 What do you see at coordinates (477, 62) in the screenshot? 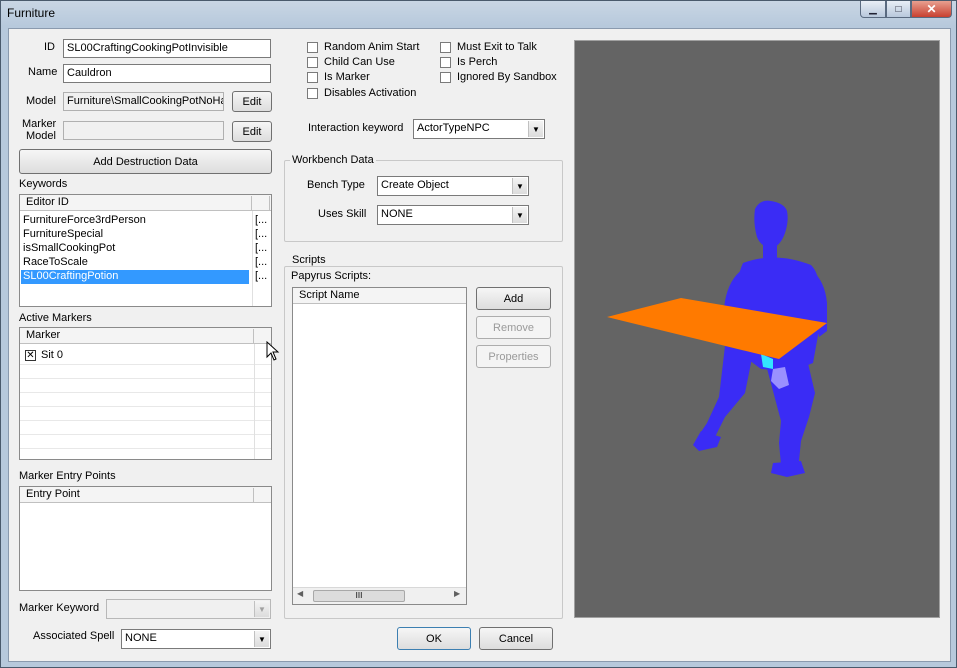
I see `flag-label: Is Perch` at bounding box center [477, 62].